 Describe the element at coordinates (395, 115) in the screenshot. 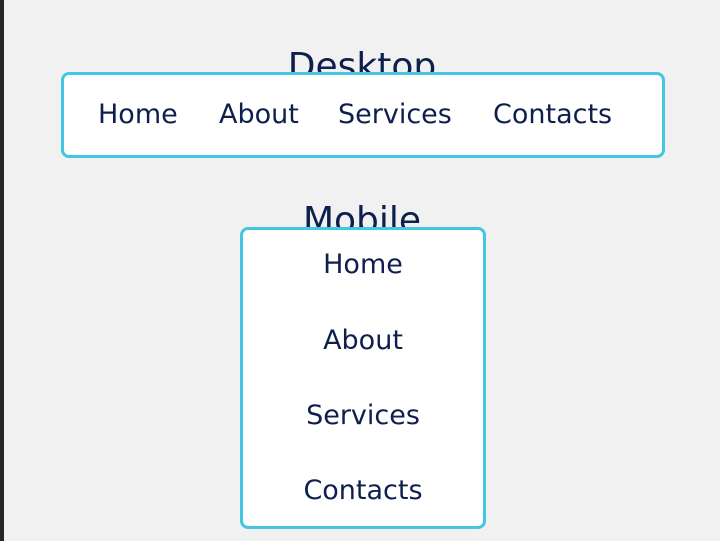

I see `desktop-nav-services-link: Services` at that location.